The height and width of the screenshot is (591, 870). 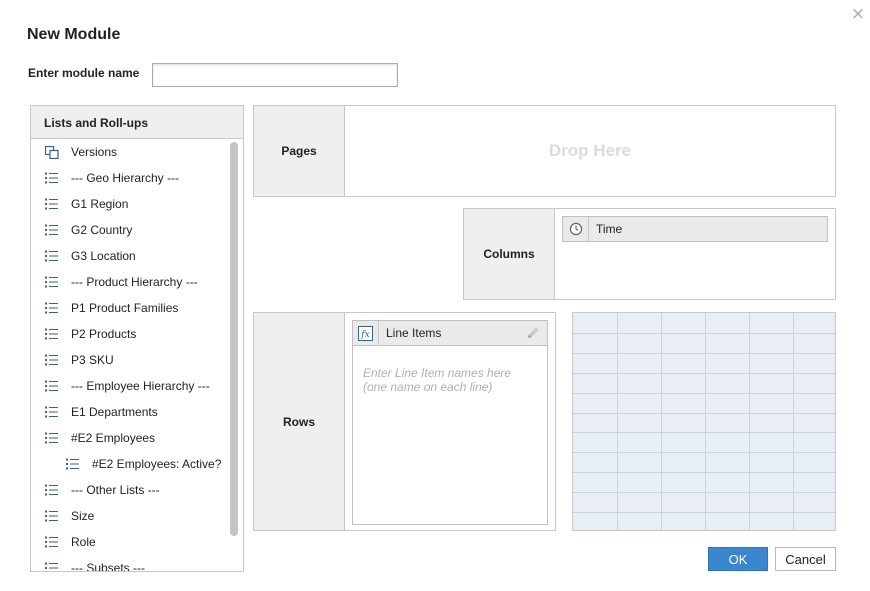 I want to click on list-item-label: P3 SKU, so click(x=92, y=360).